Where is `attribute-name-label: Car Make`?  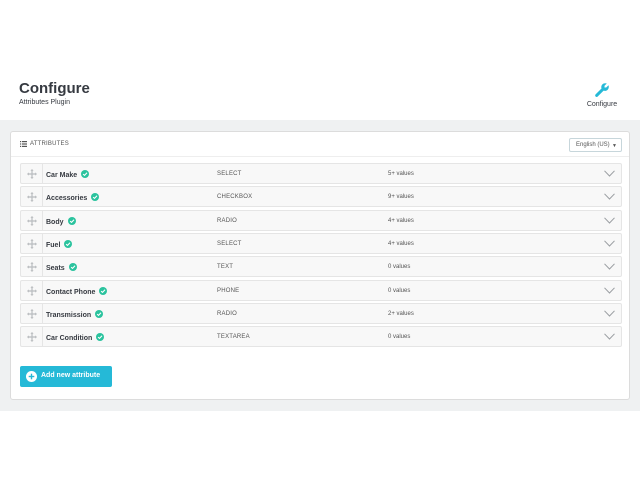 attribute-name-label: Car Make is located at coordinates (62, 175).